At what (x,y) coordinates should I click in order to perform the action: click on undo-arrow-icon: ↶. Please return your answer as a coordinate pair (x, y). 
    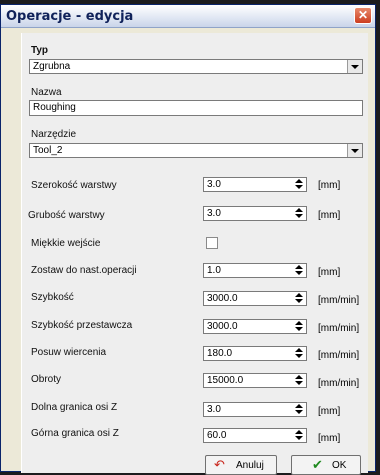
    Looking at the image, I should click on (219, 464).